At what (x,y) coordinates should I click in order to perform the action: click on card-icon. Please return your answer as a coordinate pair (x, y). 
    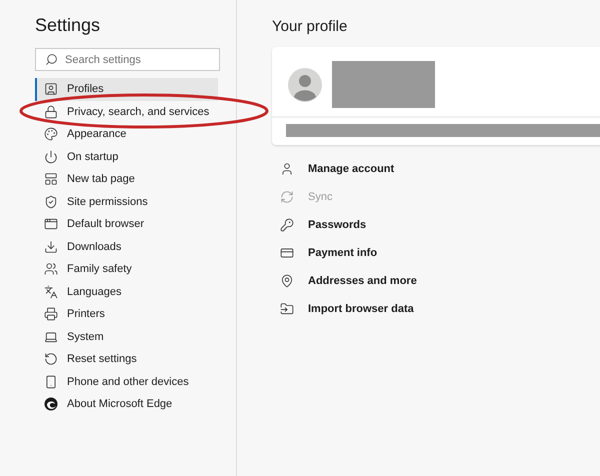
    Looking at the image, I should click on (287, 253).